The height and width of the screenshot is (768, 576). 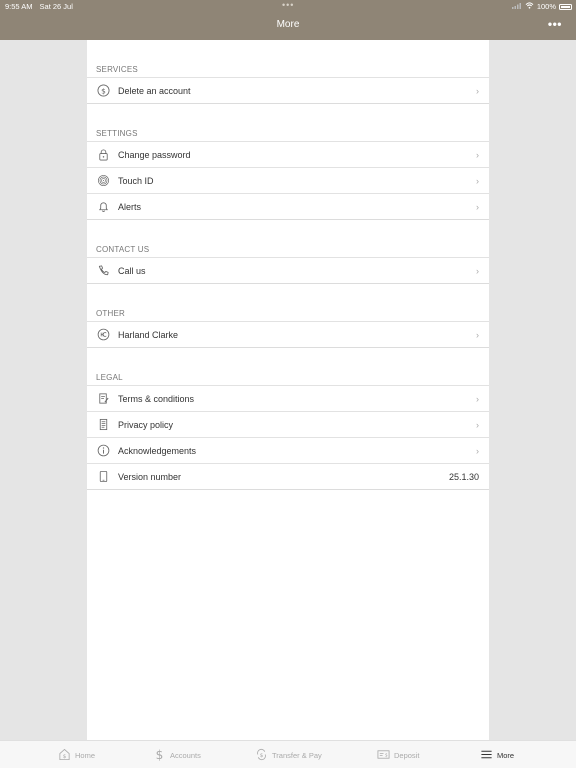 I want to click on section-title: LEGAL, so click(x=109, y=377).